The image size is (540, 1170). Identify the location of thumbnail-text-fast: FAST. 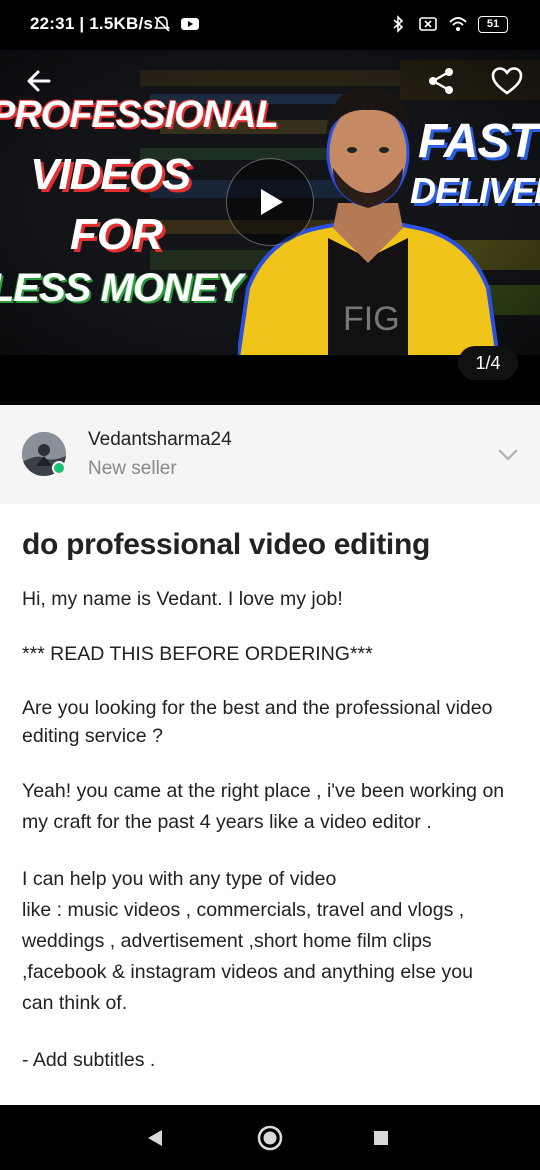
(478, 141).